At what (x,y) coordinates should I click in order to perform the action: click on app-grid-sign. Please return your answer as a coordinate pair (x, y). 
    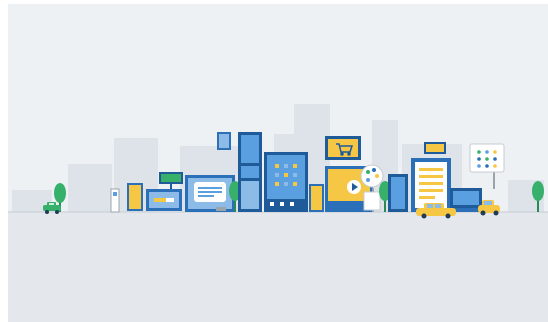
    Looking at the image, I should click on (487, 166).